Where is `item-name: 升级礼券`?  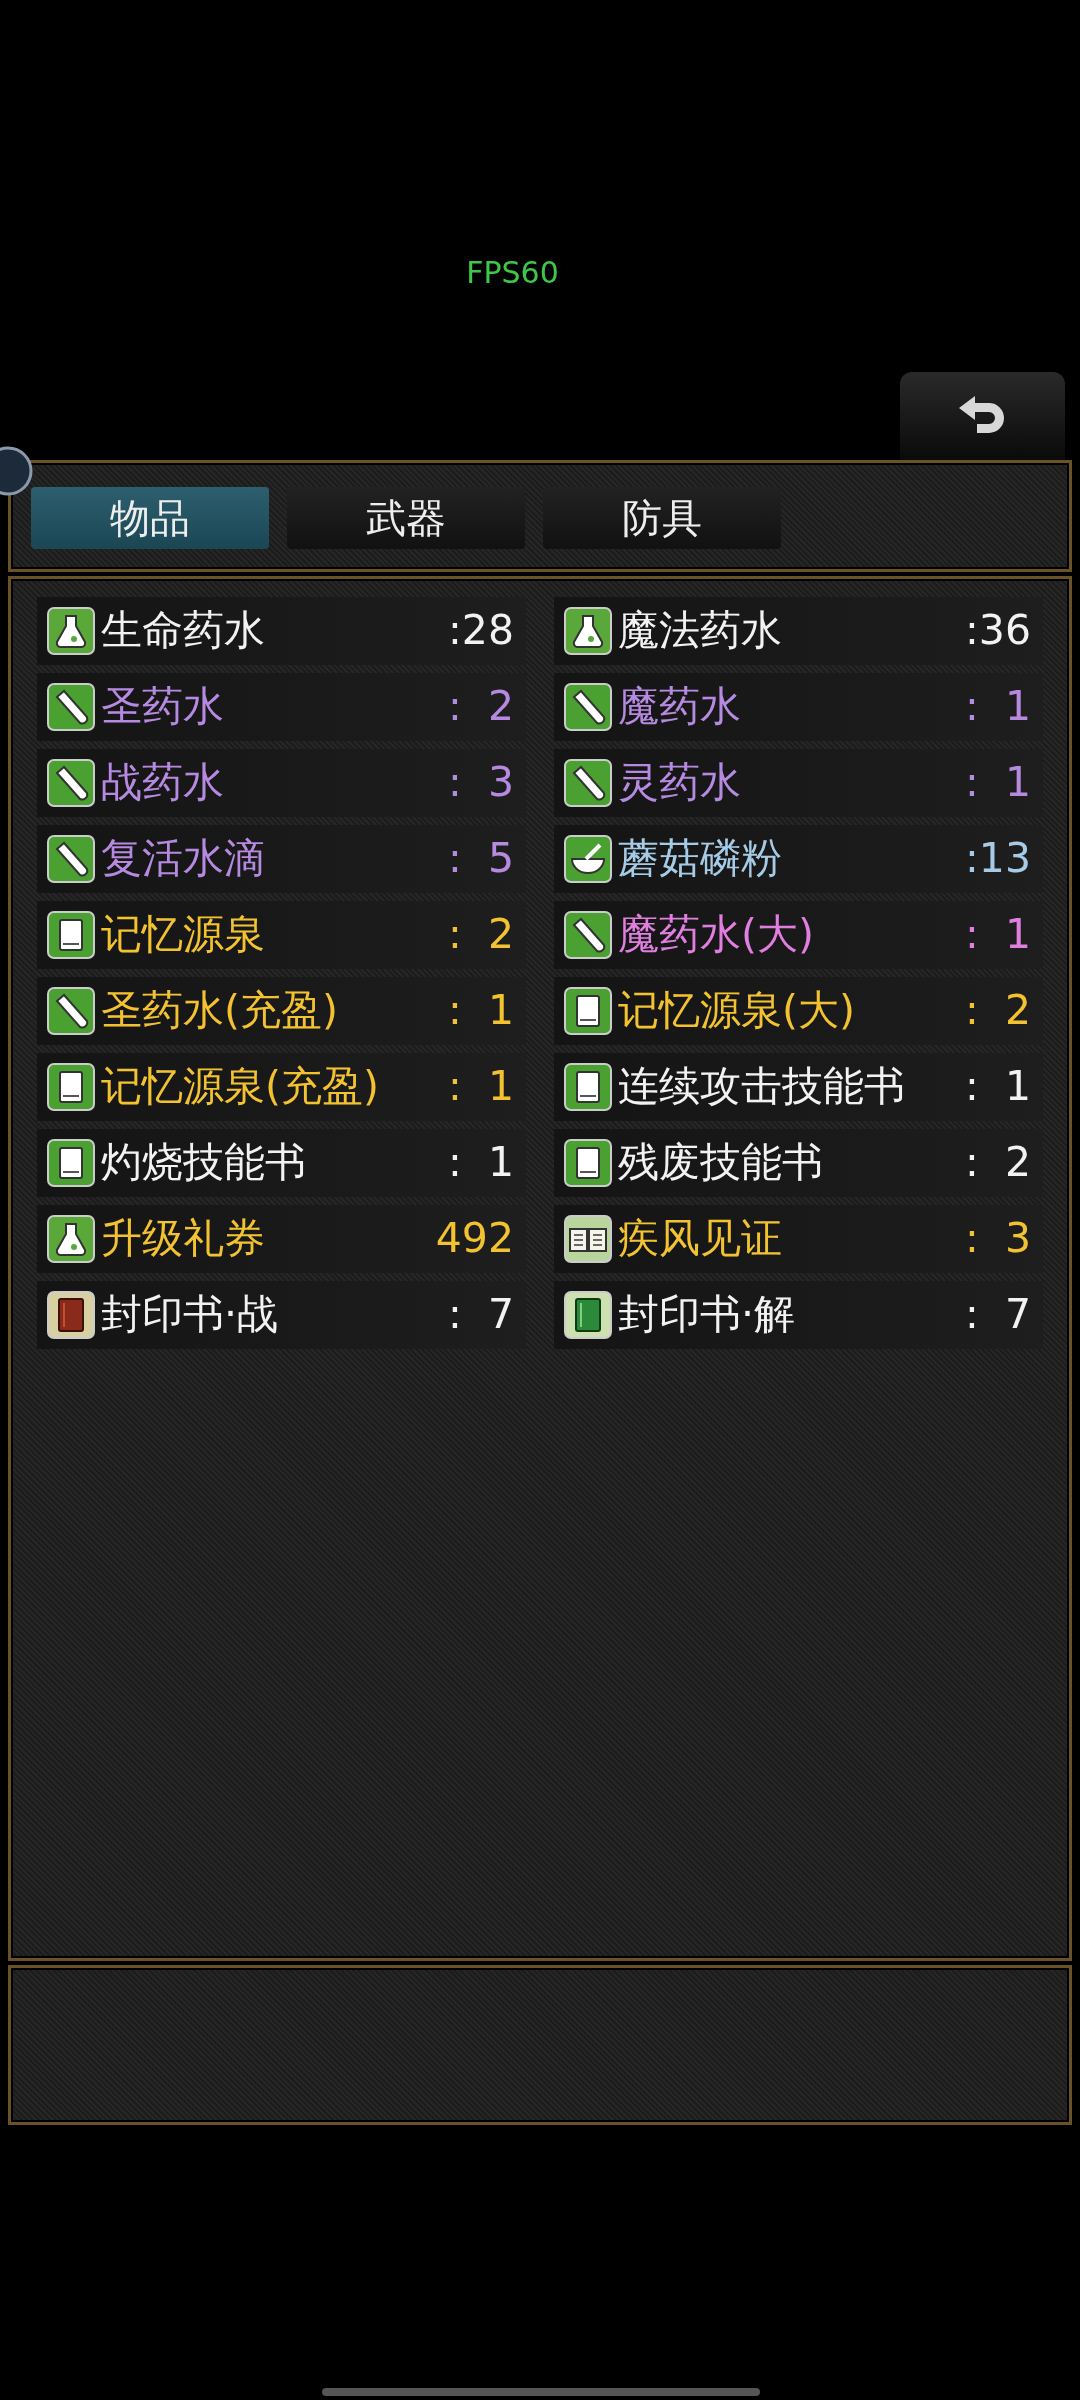
item-name: 升级礼券 is located at coordinates (183, 1239).